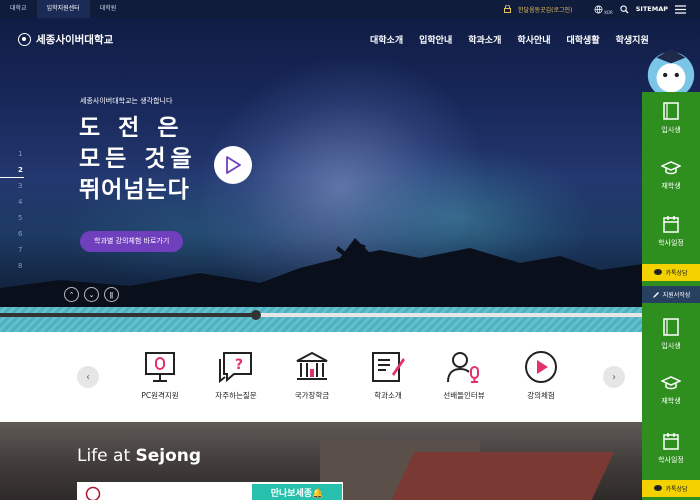  I want to click on main-header: 세종사이버대학교 대학소개 입학안내 학과소개 학사안내 대학생활 학생지원, so click(350, 39).